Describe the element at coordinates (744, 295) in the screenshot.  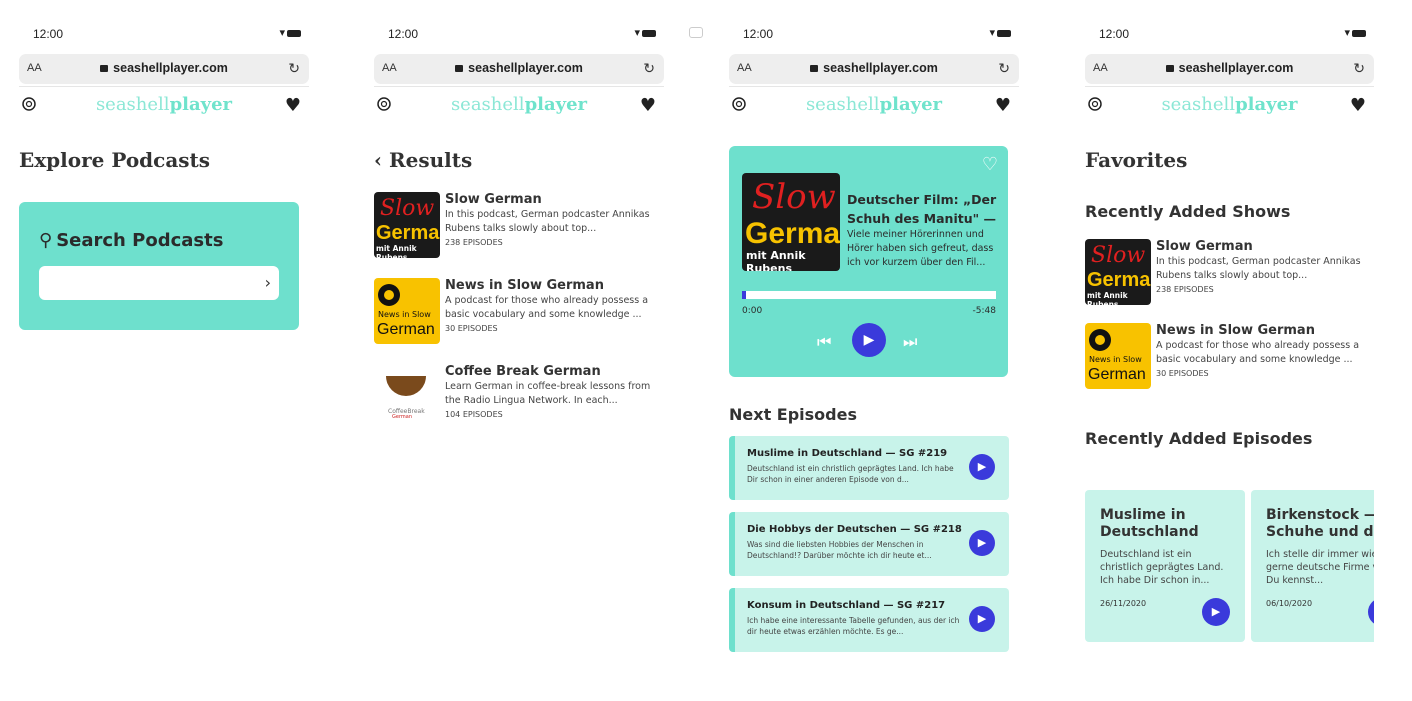
I see `progress-fill` at that location.